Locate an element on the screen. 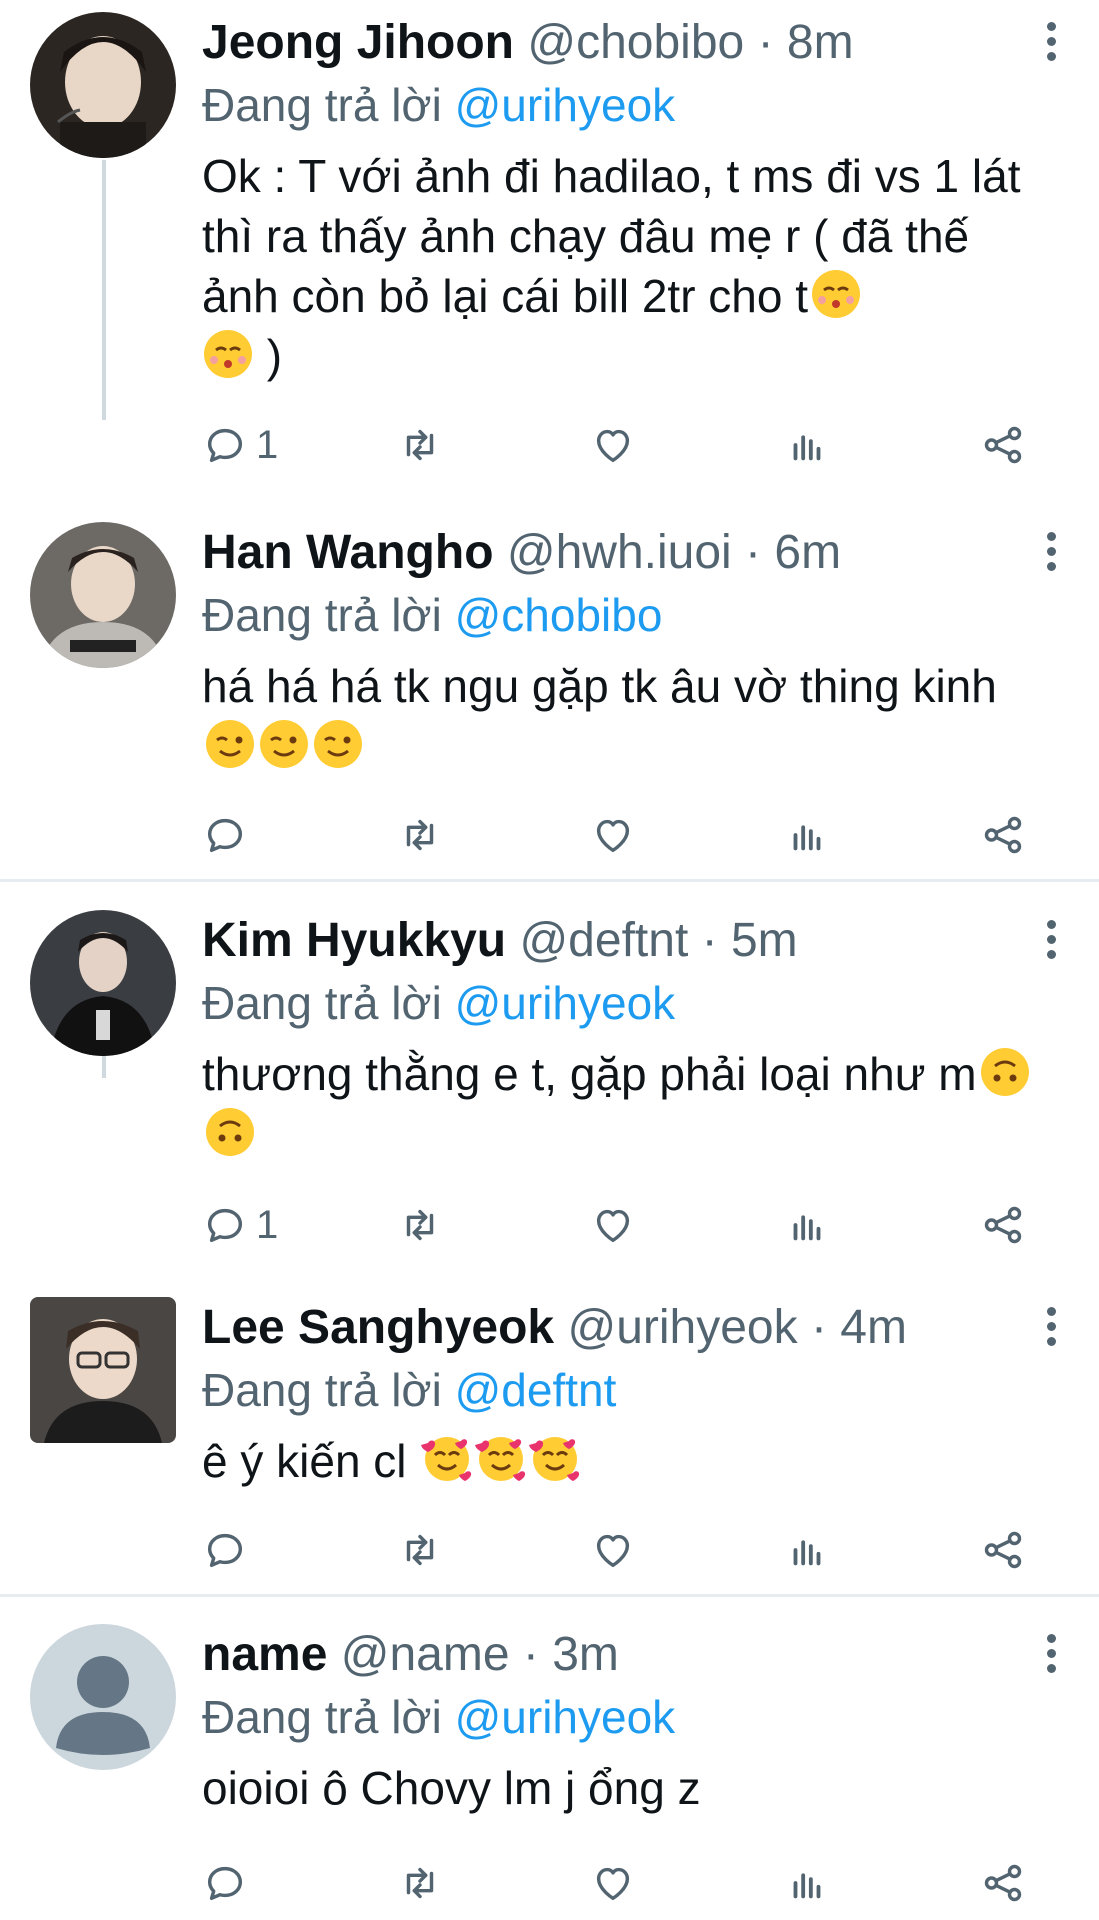  tweet-text-part: thương thằng e t, gặp phải loại như m is located at coordinates (589, 1074).